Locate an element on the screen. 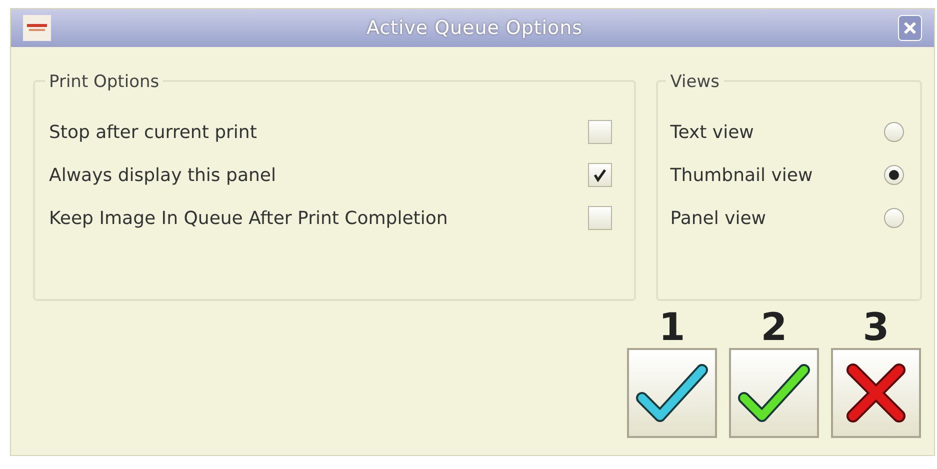 This screenshot has height=469, width=937. view-label: Text view is located at coordinates (712, 132).